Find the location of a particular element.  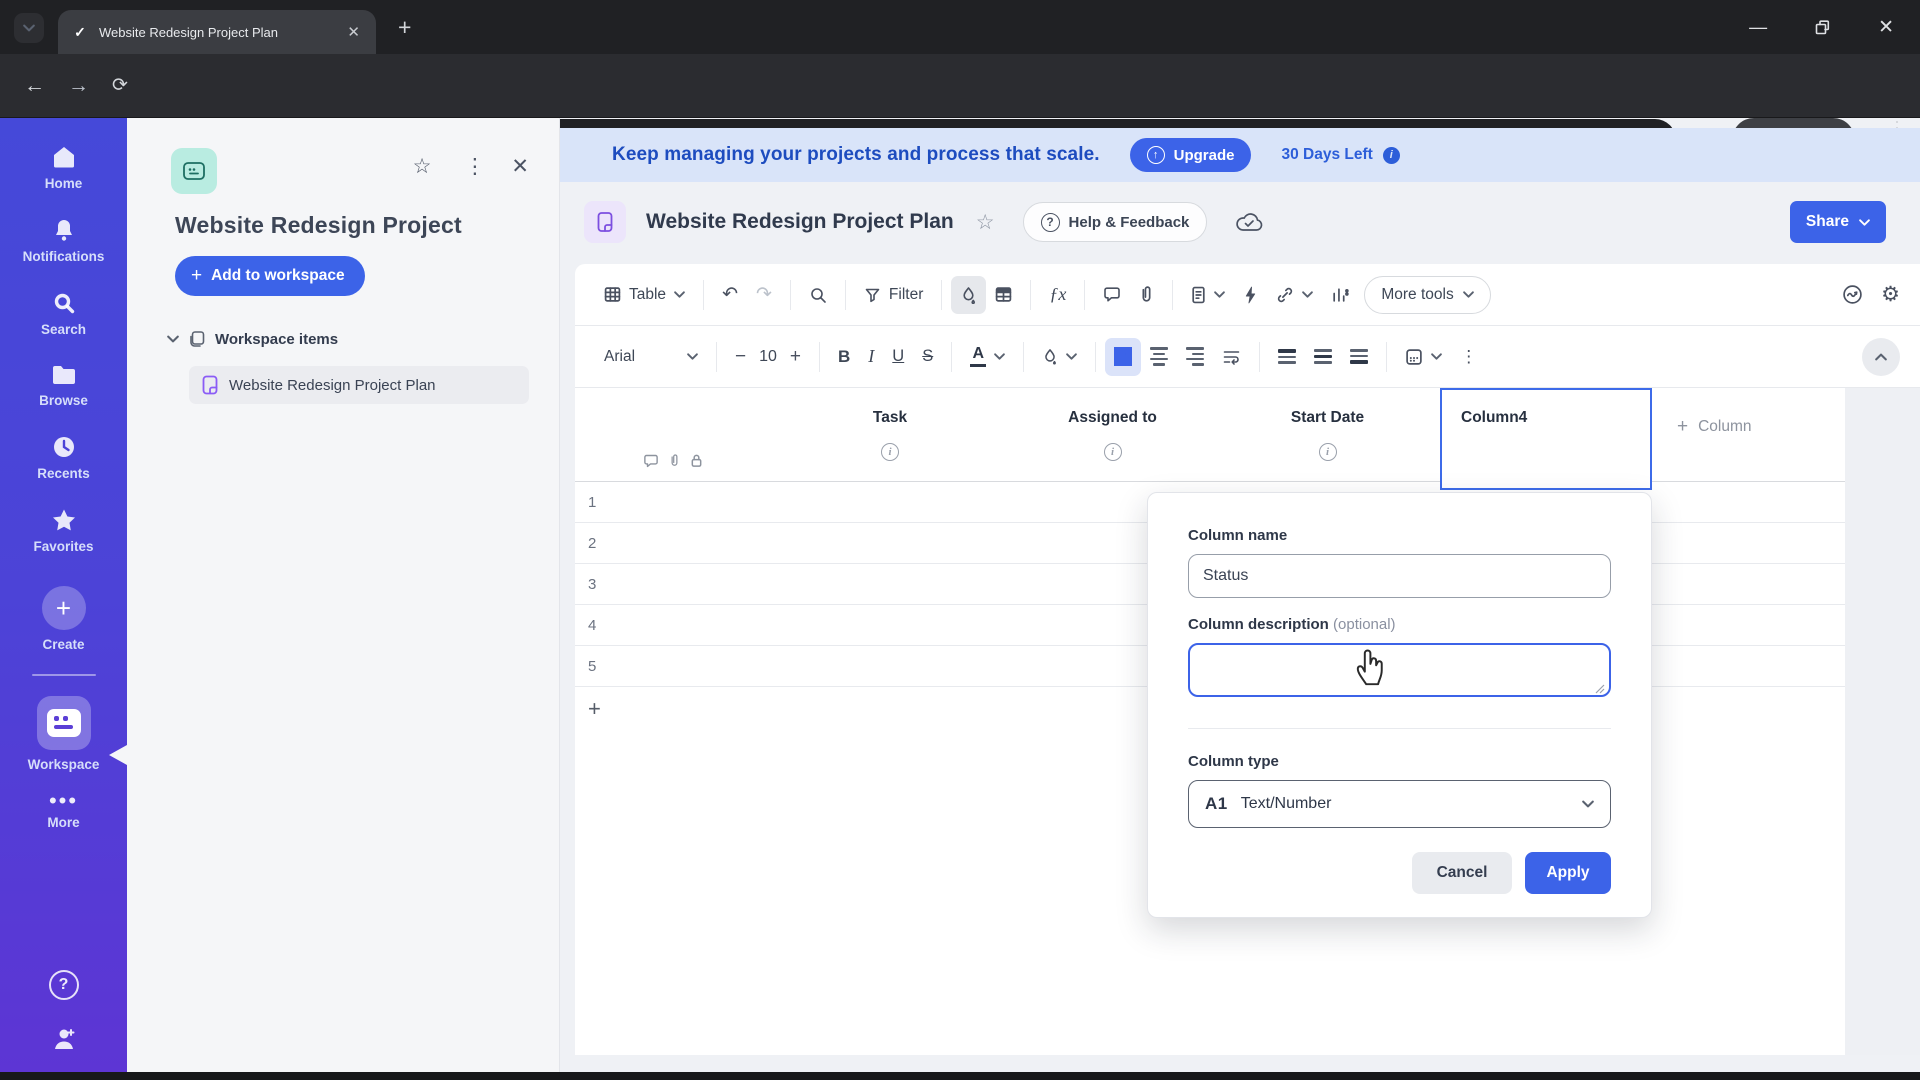

automation-icon is located at coordinates (1250, 295).